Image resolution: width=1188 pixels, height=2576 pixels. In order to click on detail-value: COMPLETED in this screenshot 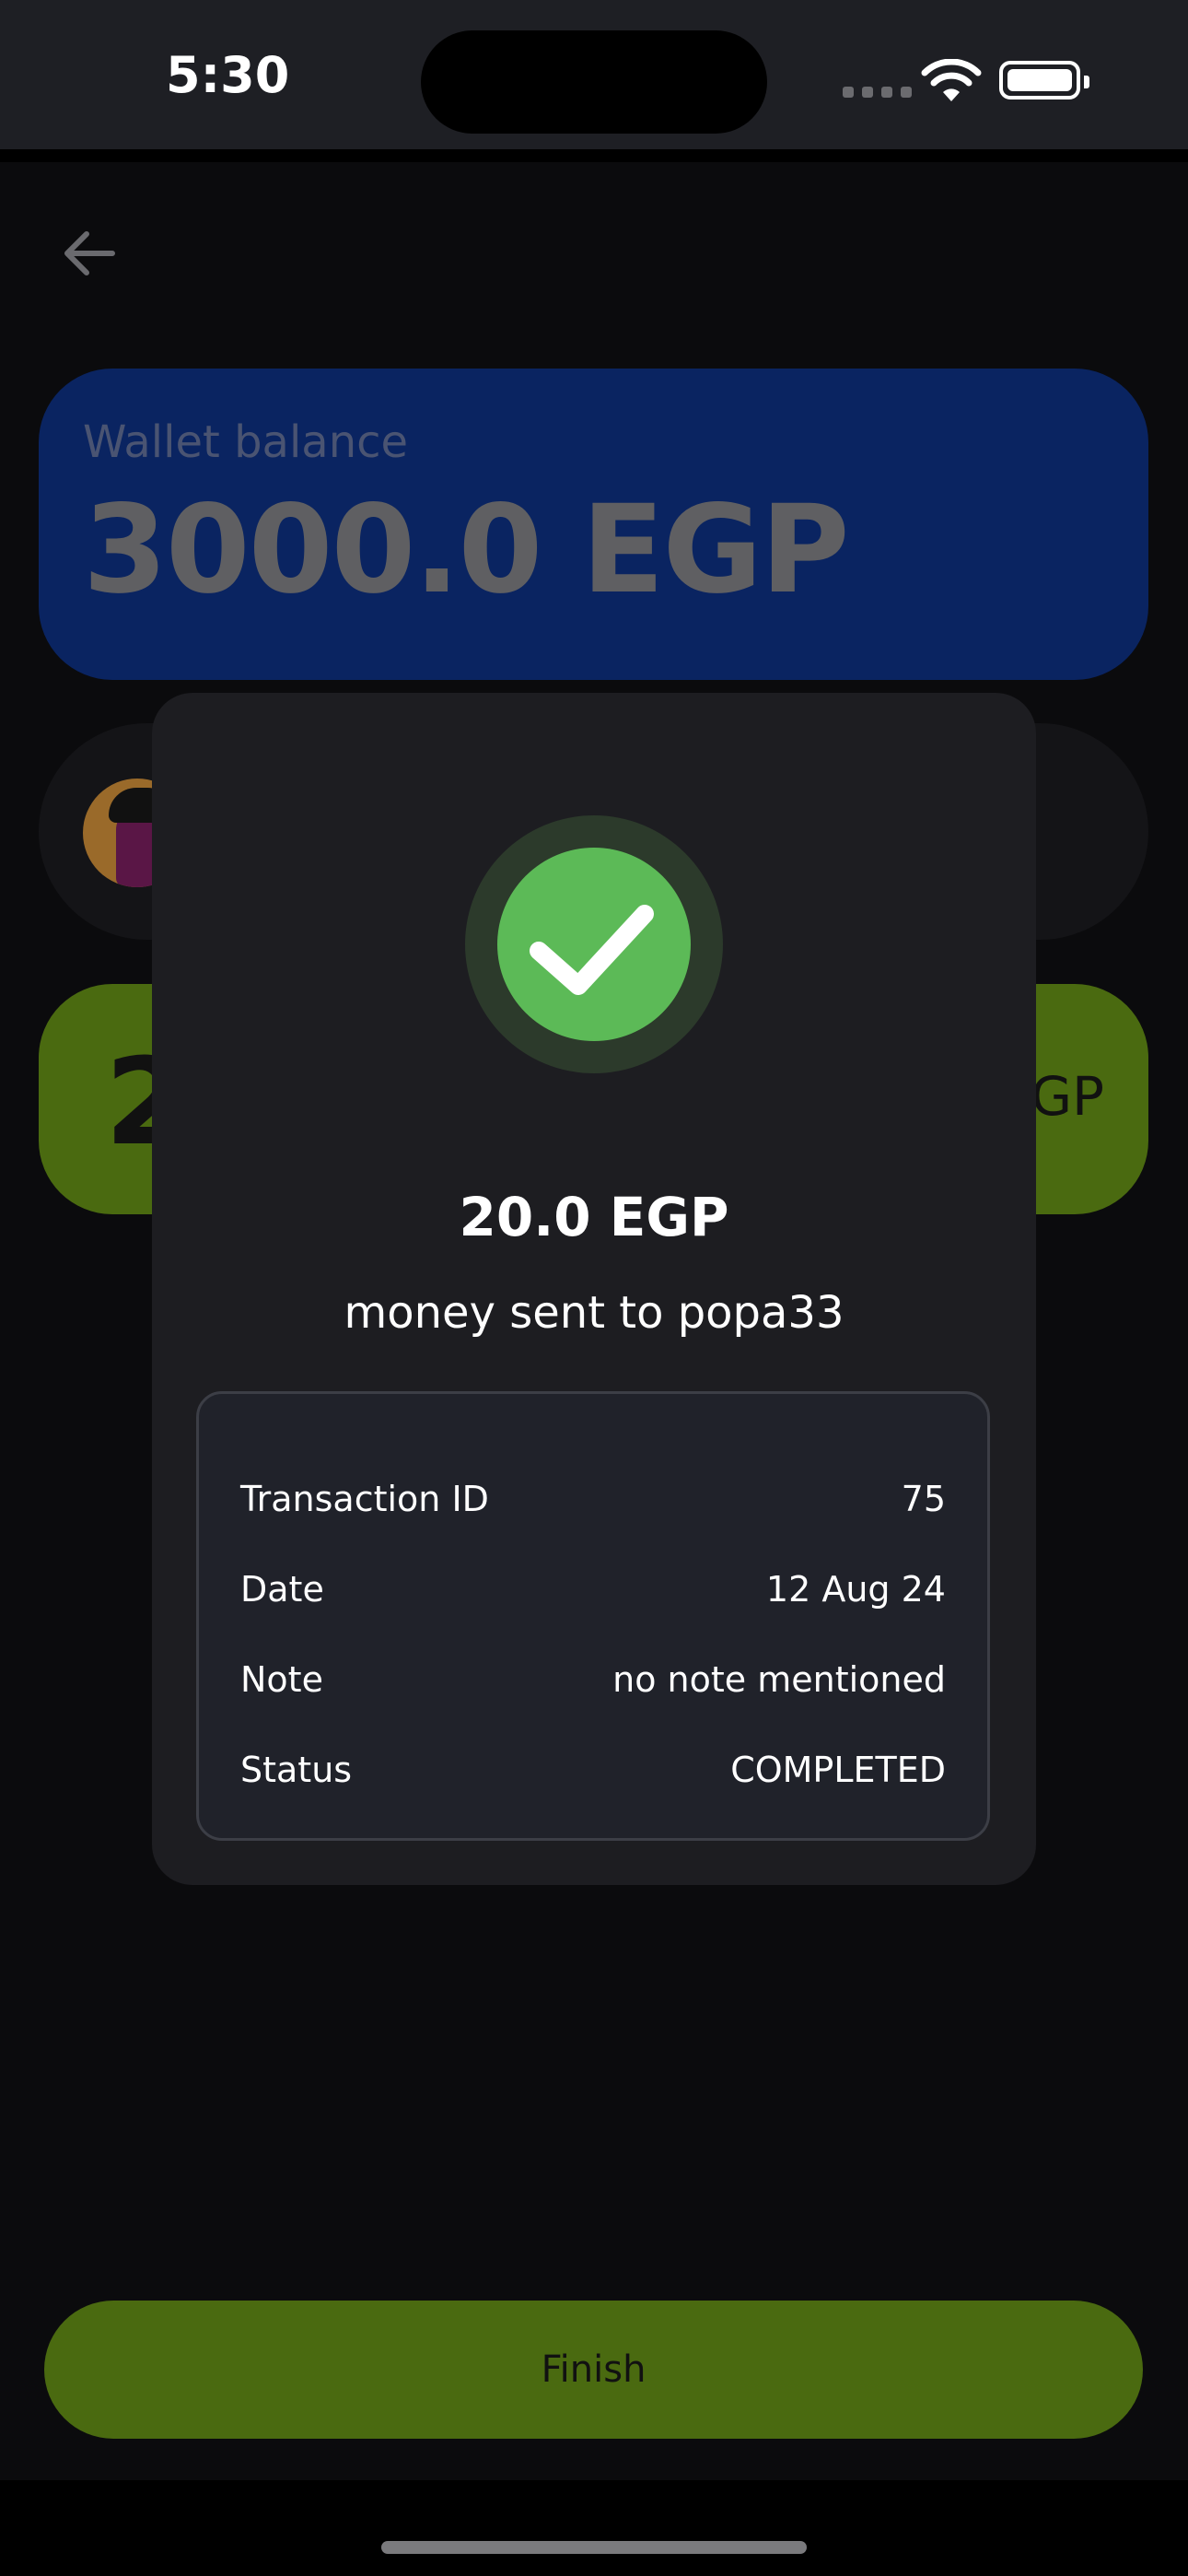, I will do `click(838, 1770)`.